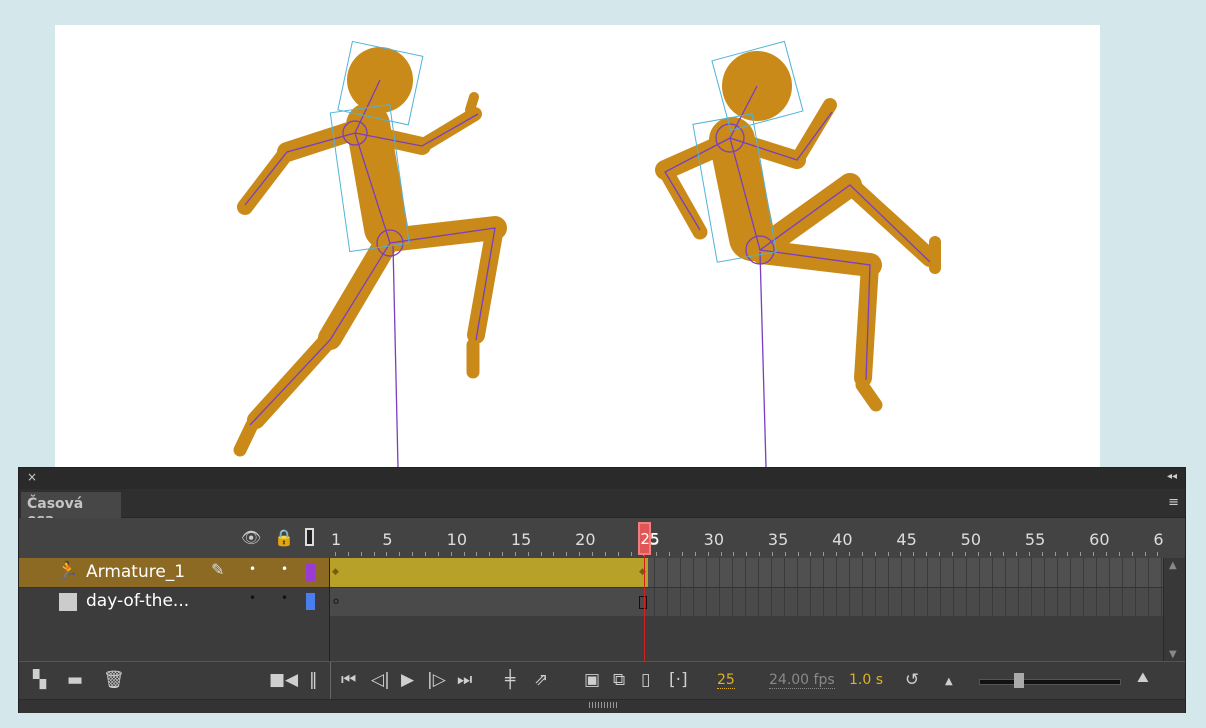 The image size is (1206, 728). What do you see at coordinates (75, 680) in the screenshot?
I see `new-folder-icon: ▬` at bounding box center [75, 680].